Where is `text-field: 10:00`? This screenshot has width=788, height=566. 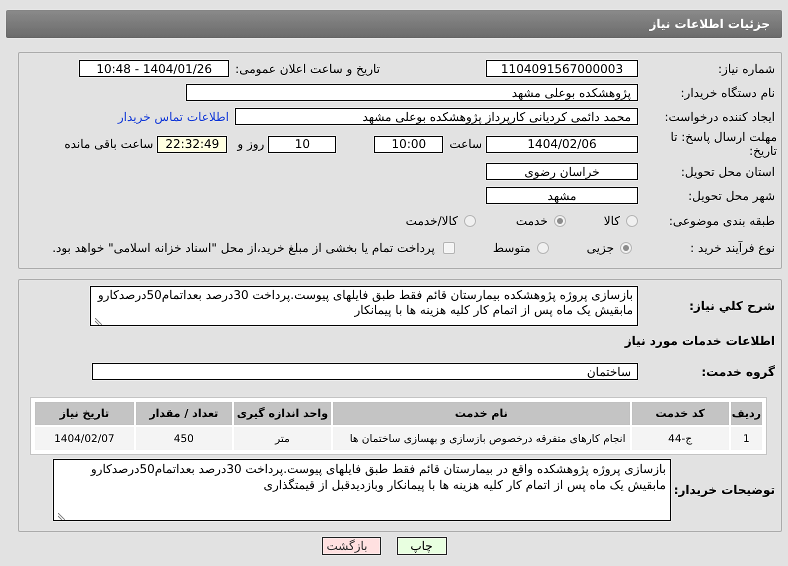
text-field: 10:00 is located at coordinates (409, 144).